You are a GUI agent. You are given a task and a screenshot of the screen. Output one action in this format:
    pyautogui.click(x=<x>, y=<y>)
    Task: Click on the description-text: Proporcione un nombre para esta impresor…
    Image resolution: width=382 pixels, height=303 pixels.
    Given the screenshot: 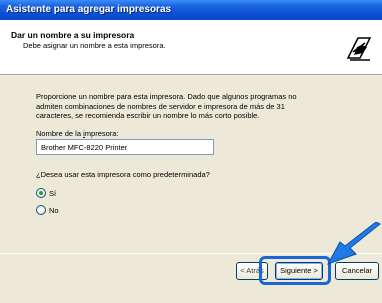 What is the action you would take?
    pyautogui.click(x=166, y=106)
    